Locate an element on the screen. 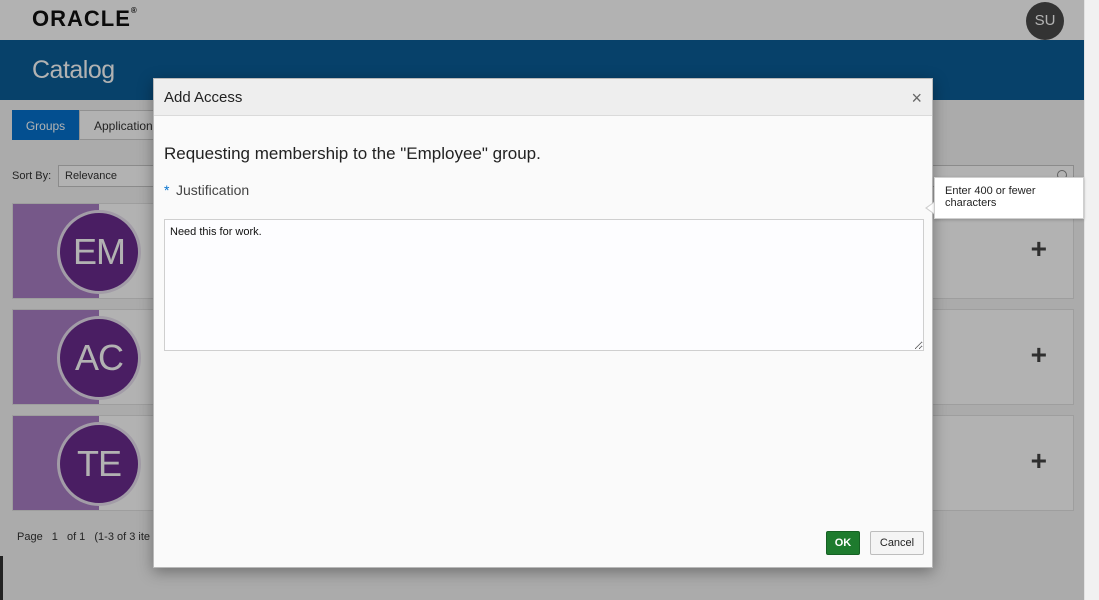 The height and width of the screenshot is (600, 1099). close-icon: × is located at coordinates (916, 98).